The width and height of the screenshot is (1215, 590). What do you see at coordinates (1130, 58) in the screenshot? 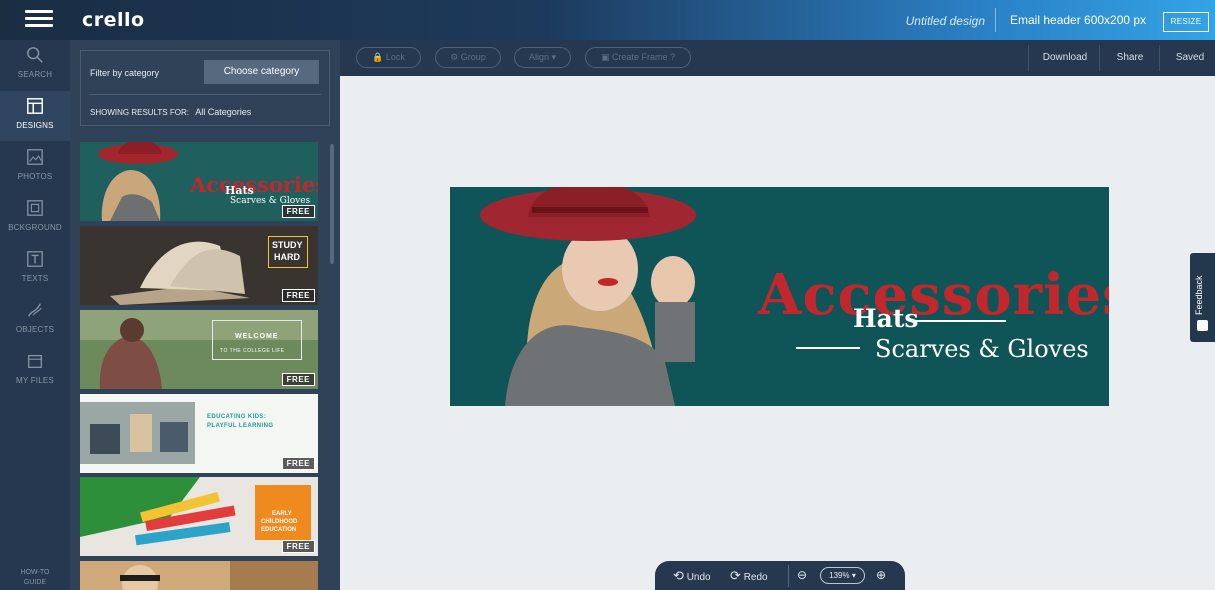
I see `share-button: Share` at bounding box center [1130, 58].